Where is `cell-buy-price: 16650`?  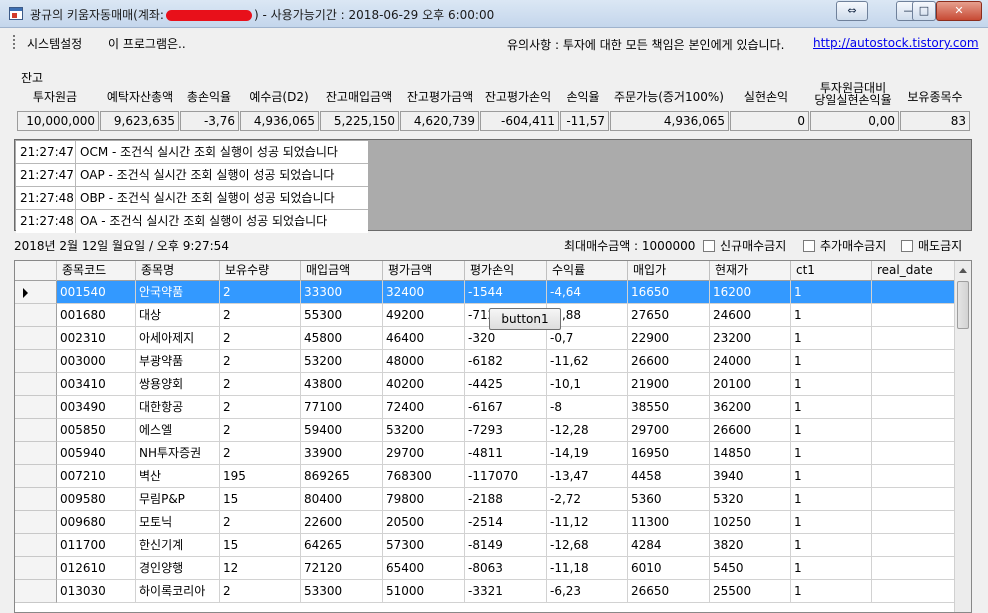 cell-buy-price: 16650 is located at coordinates (669, 292).